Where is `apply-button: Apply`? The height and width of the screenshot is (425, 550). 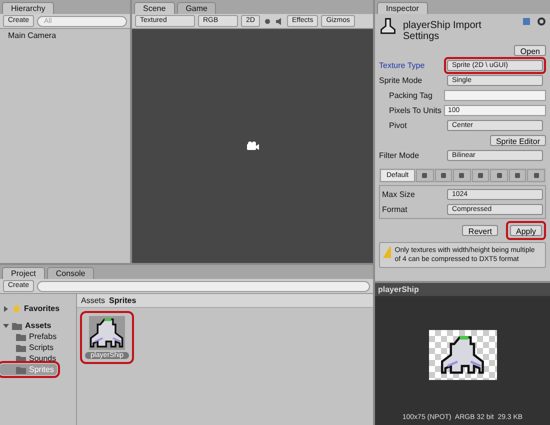 apply-button: Apply is located at coordinates (526, 230).